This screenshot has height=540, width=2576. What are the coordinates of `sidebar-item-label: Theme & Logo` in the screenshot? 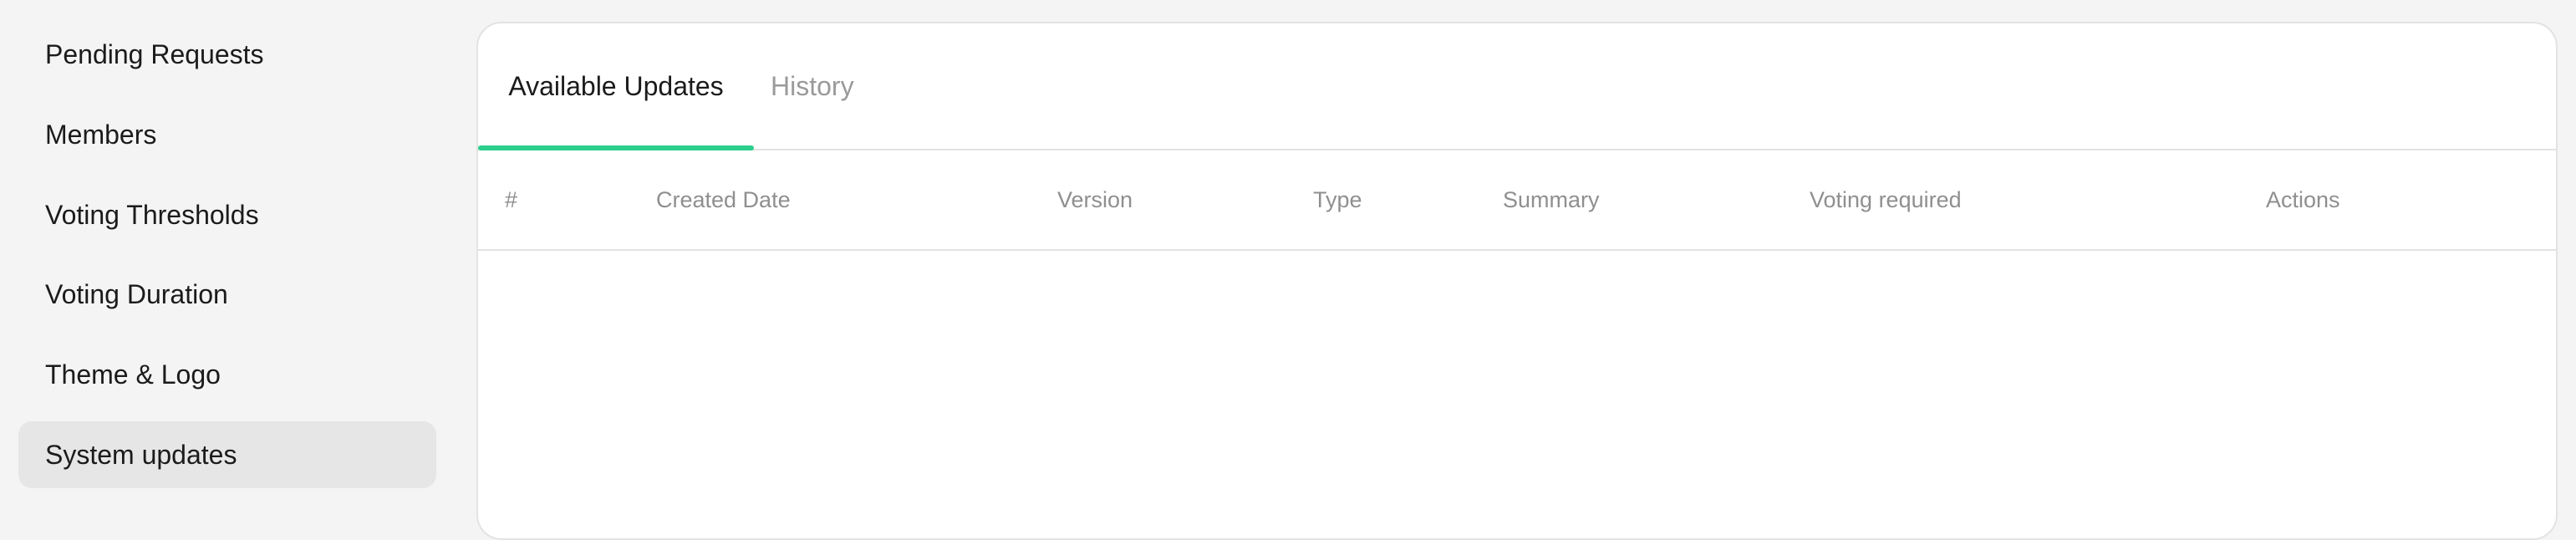 It's located at (133, 374).